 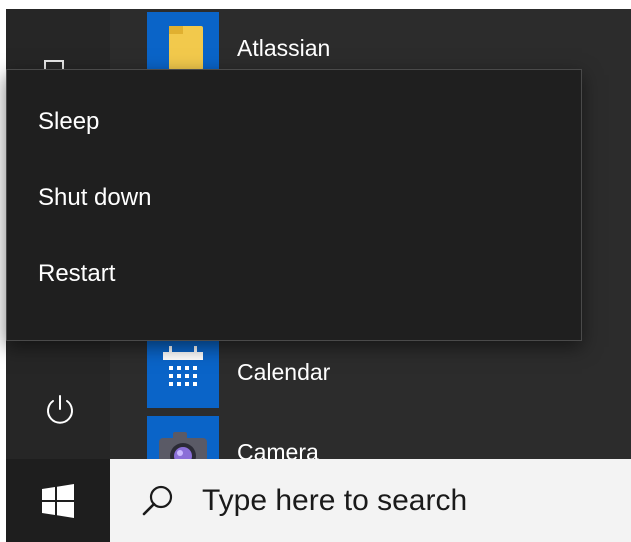 I want to click on taskbar-search-box: Type here to search, so click(x=370, y=500).